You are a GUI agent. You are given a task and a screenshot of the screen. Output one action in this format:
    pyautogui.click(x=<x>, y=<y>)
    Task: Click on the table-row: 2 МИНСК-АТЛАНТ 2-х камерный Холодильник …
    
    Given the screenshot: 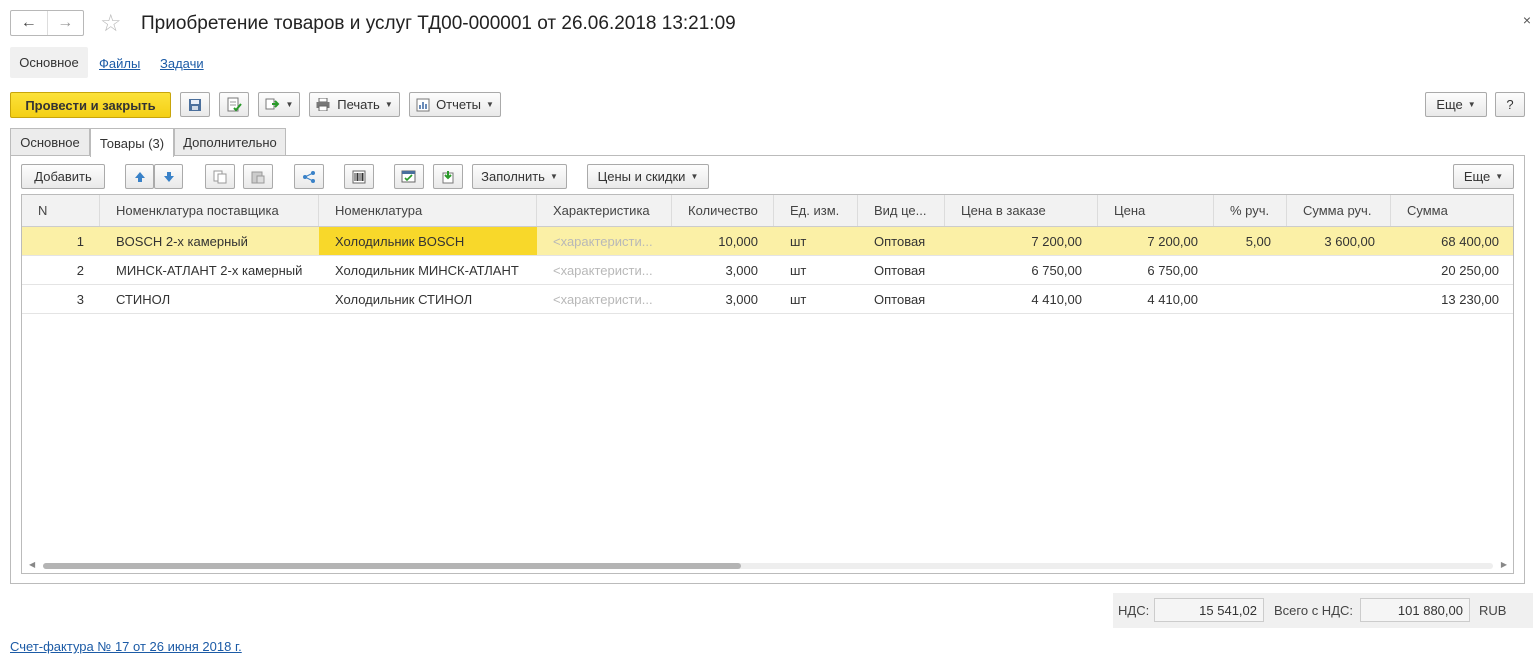 What is the action you would take?
    pyautogui.click(x=767, y=270)
    